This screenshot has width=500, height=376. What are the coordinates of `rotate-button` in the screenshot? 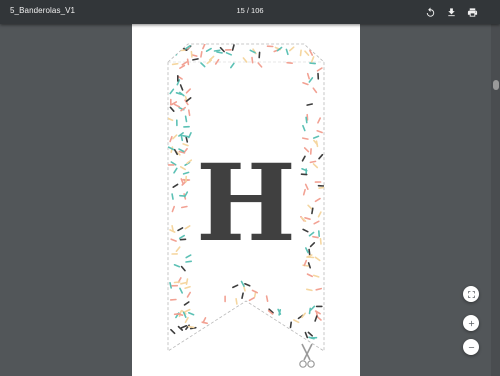 It's located at (430, 12).